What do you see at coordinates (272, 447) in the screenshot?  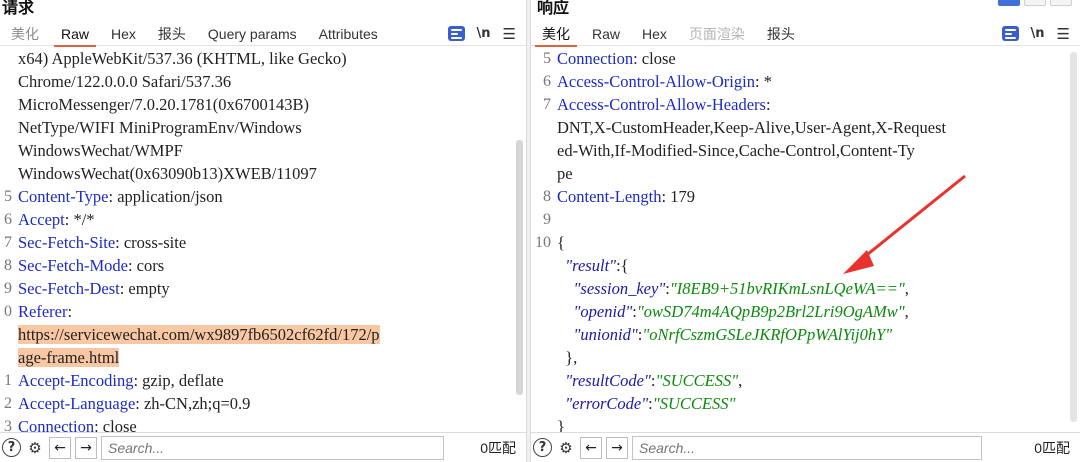 I see `request-search-input` at bounding box center [272, 447].